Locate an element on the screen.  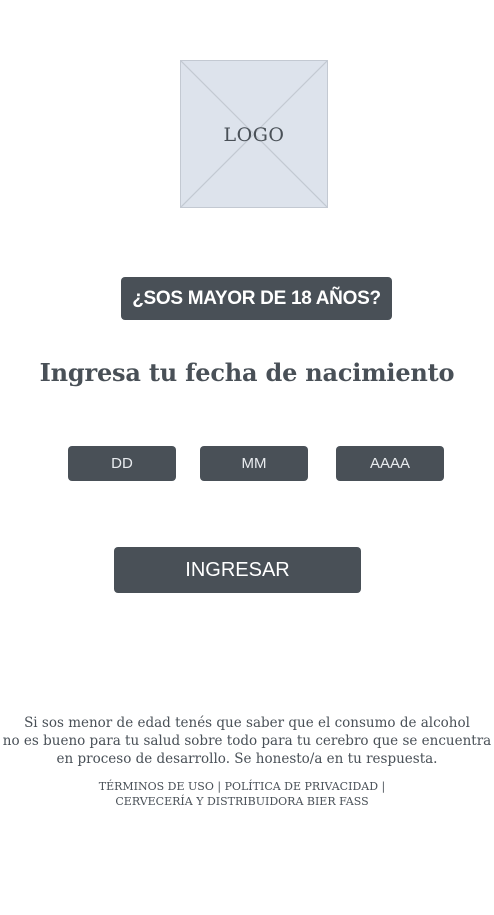
logo-placeholder: LOGO is located at coordinates (254, 134).